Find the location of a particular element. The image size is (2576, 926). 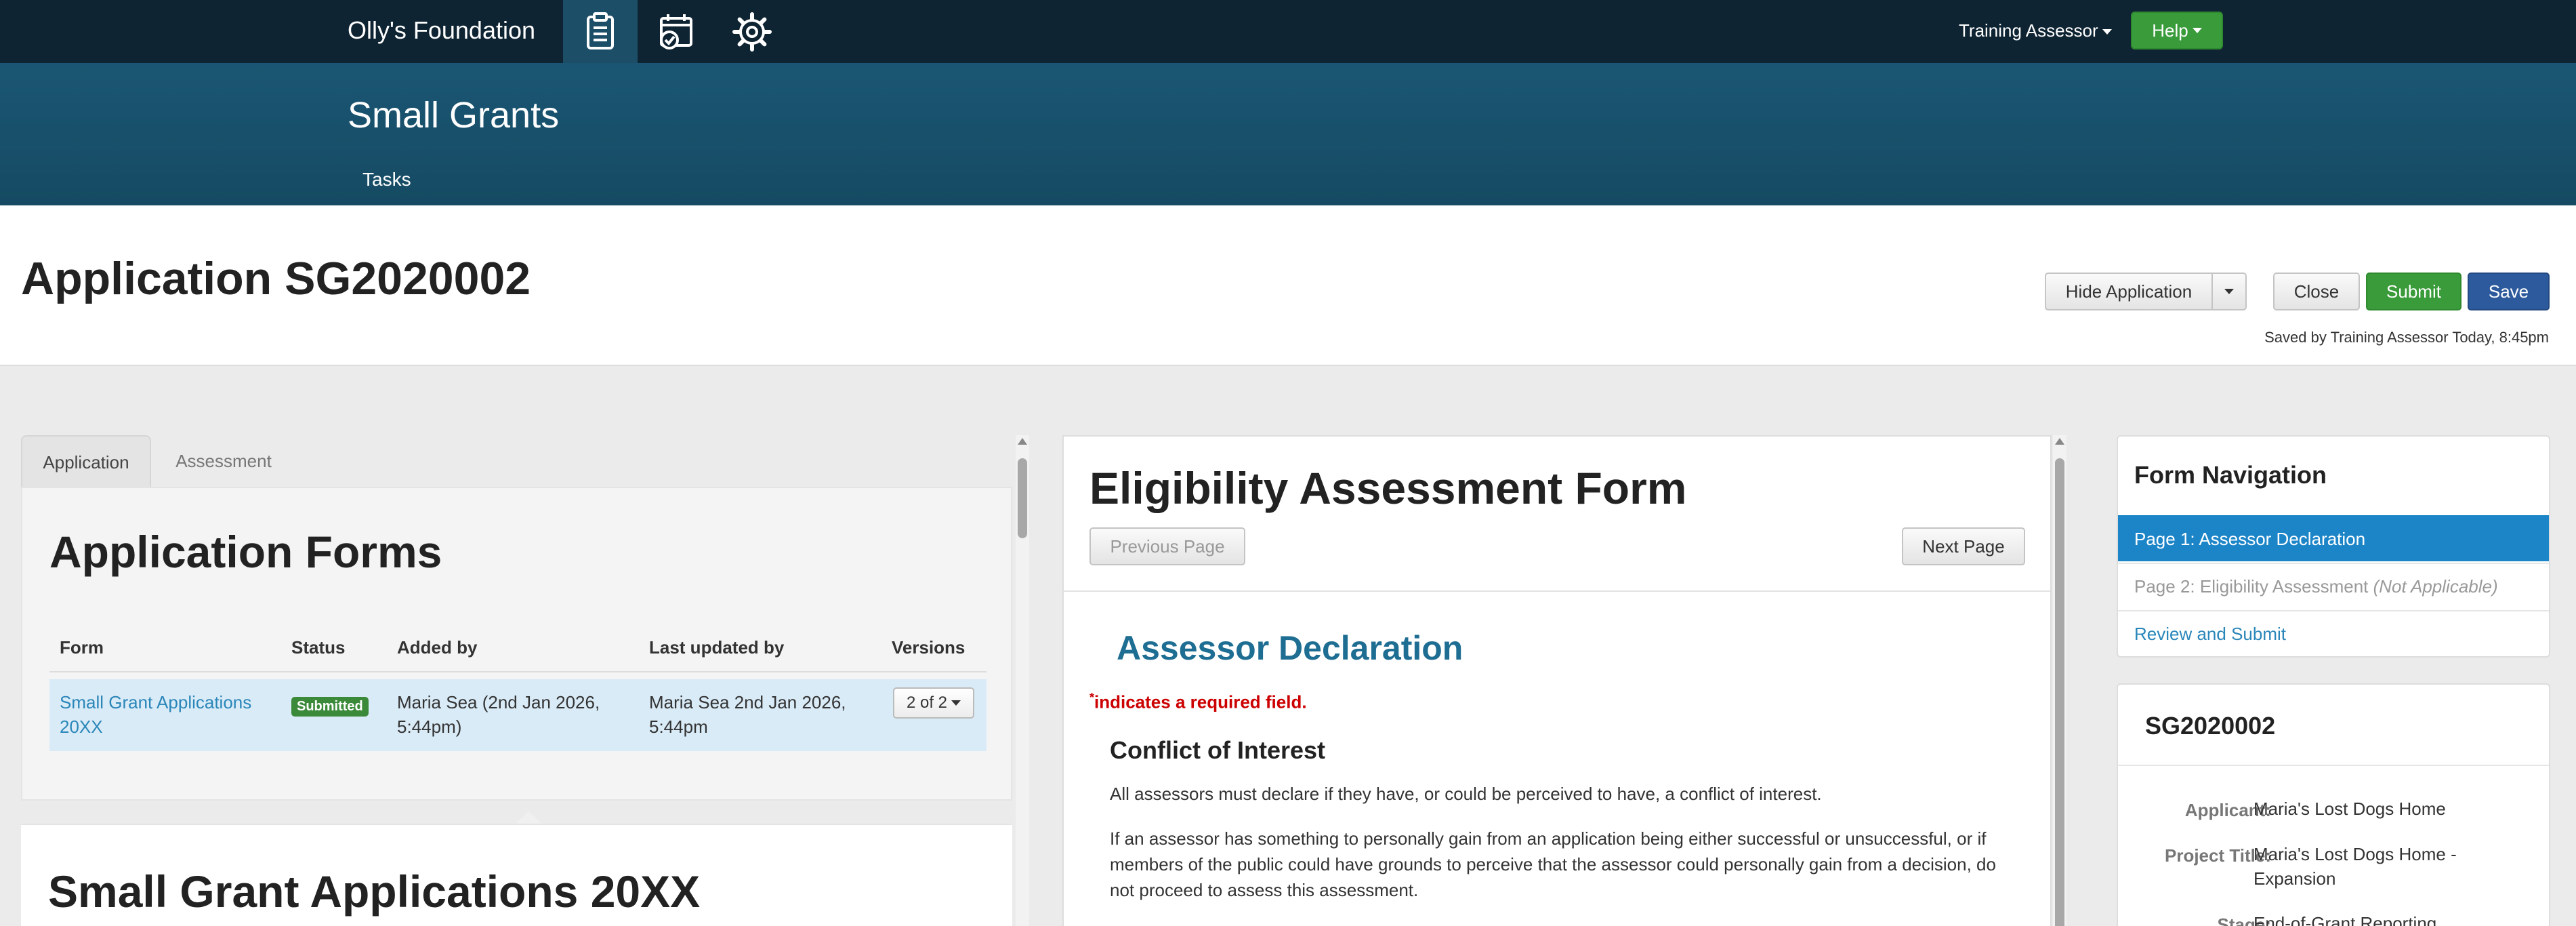

applicant-value: Maria's Lost Dogs Home is located at coordinates (2349, 809).